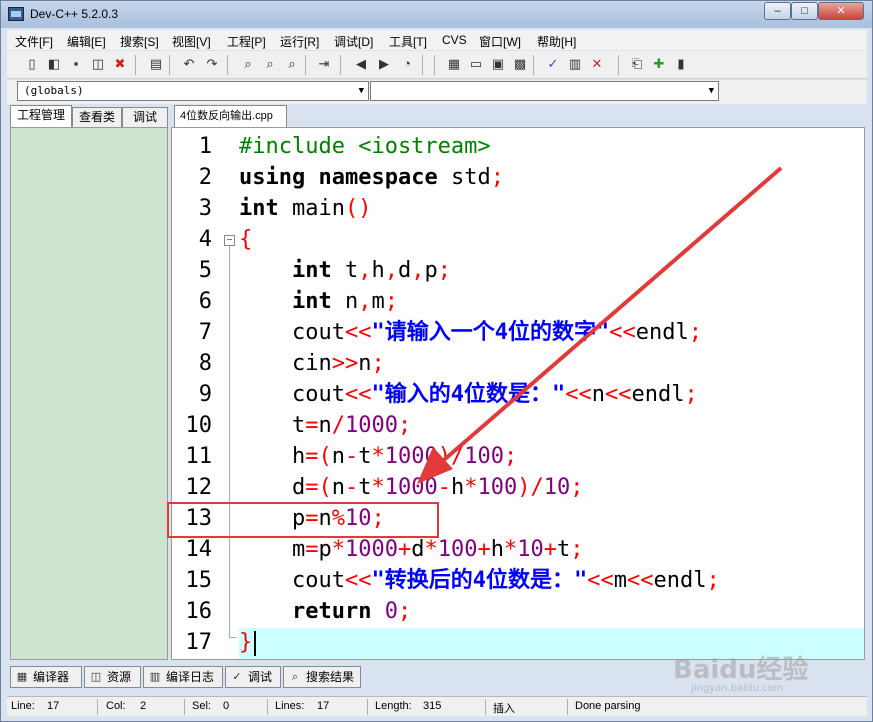  What do you see at coordinates (311, 208) in the screenshot?
I see `code-token: main` at bounding box center [311, 208].